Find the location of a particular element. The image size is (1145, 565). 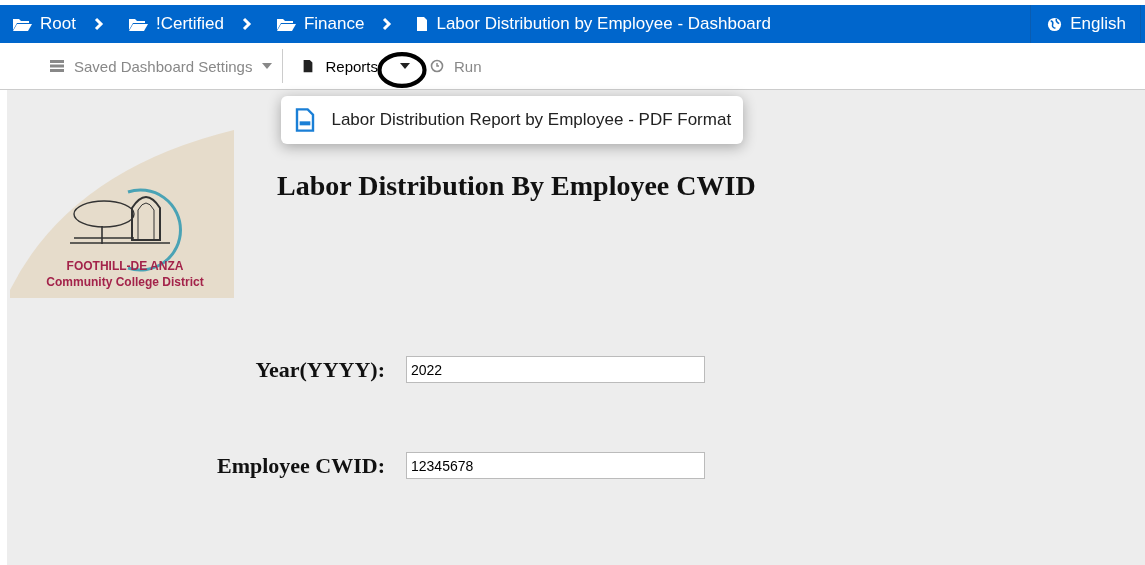

input-field: 12345678 is located at coordinates (555, 465).